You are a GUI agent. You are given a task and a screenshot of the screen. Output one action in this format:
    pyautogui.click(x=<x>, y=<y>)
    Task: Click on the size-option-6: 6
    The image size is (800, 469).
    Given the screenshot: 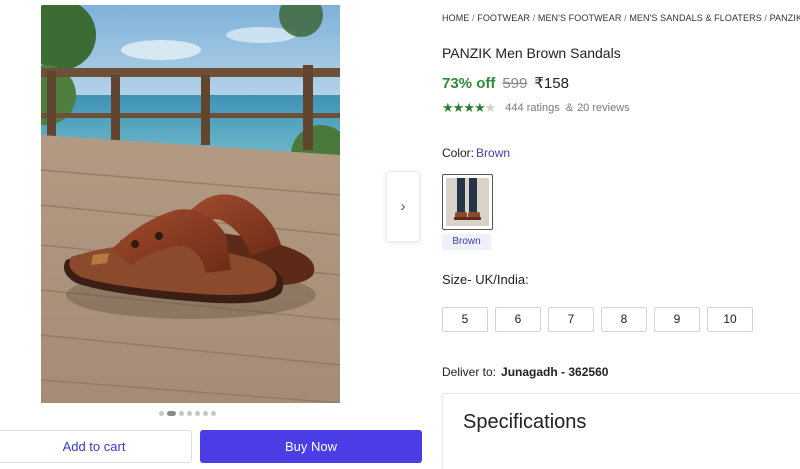 What is the action you would take?
    pyautogui.click(x=518, y=319)
    